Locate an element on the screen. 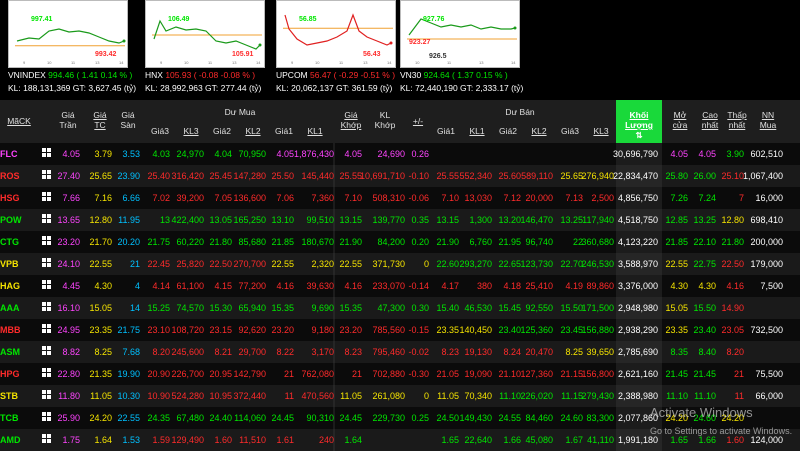  bid3-price: 23.10 is located at coordinates (158, 330).